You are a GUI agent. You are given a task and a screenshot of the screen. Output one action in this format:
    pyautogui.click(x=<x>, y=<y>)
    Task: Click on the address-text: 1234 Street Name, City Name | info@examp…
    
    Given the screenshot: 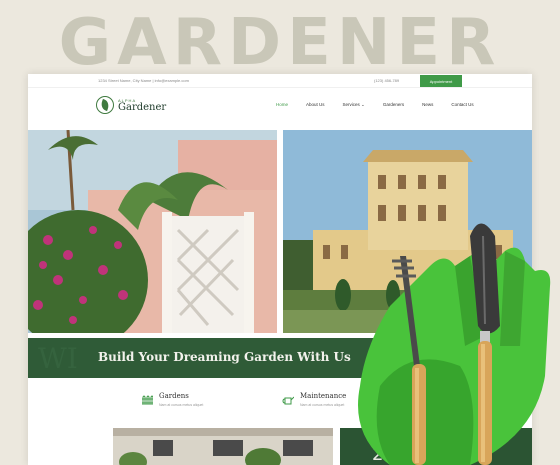 What is the action you would take?
    pyautogui.click(x=143, y=80)
    